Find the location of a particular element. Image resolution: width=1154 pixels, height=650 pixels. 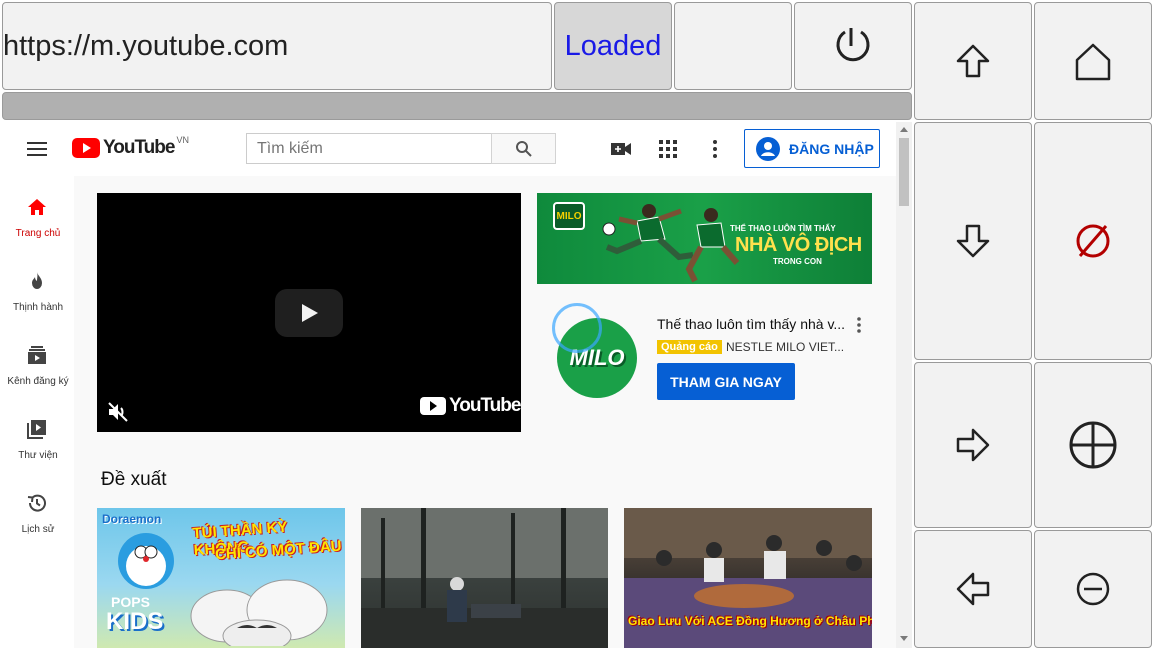

nav-item-home: Trang chủ is located at coordinates (38, 213).